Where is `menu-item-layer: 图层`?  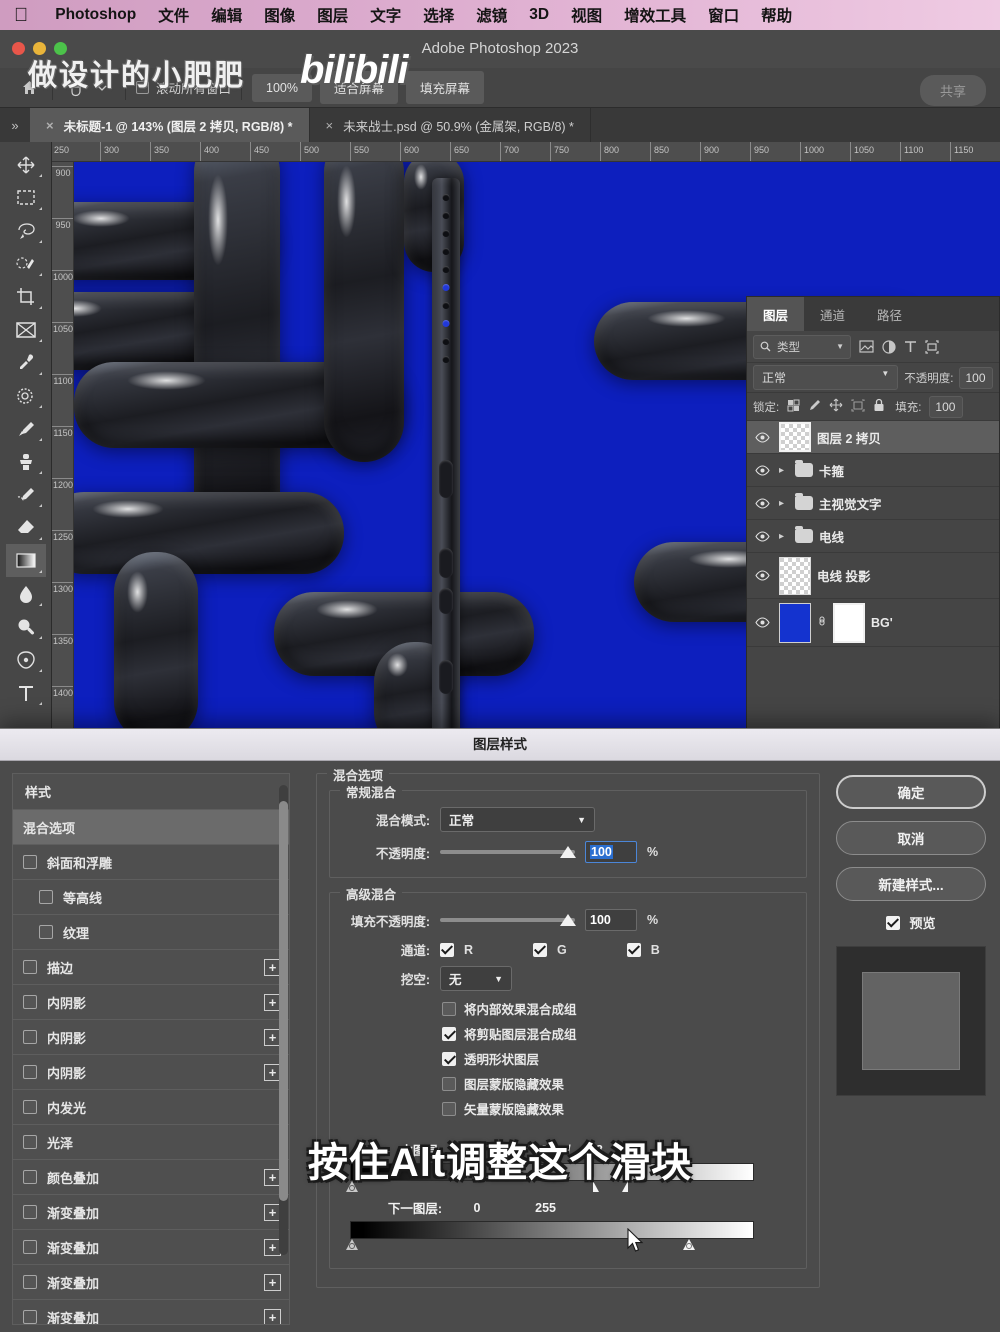
menu-item-layer: 图层 is located at coordinates (332, 15).